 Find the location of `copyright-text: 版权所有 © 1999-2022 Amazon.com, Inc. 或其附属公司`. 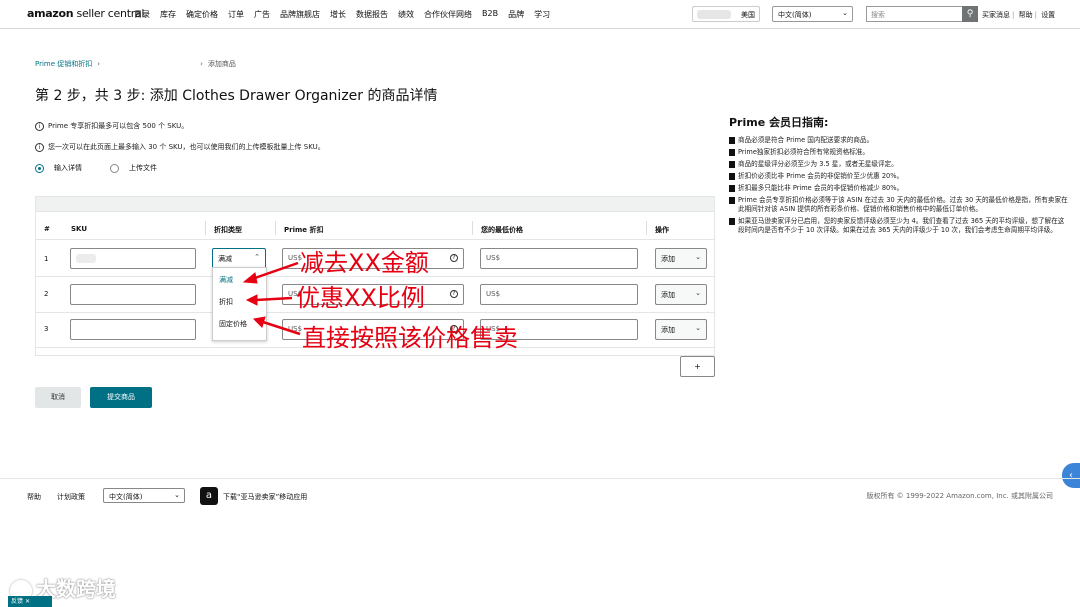

copyright-text: 版权所有 © 1999-2022 Amazon.com, Inc. 或其附属公司 is located at coordinates (959, 496).